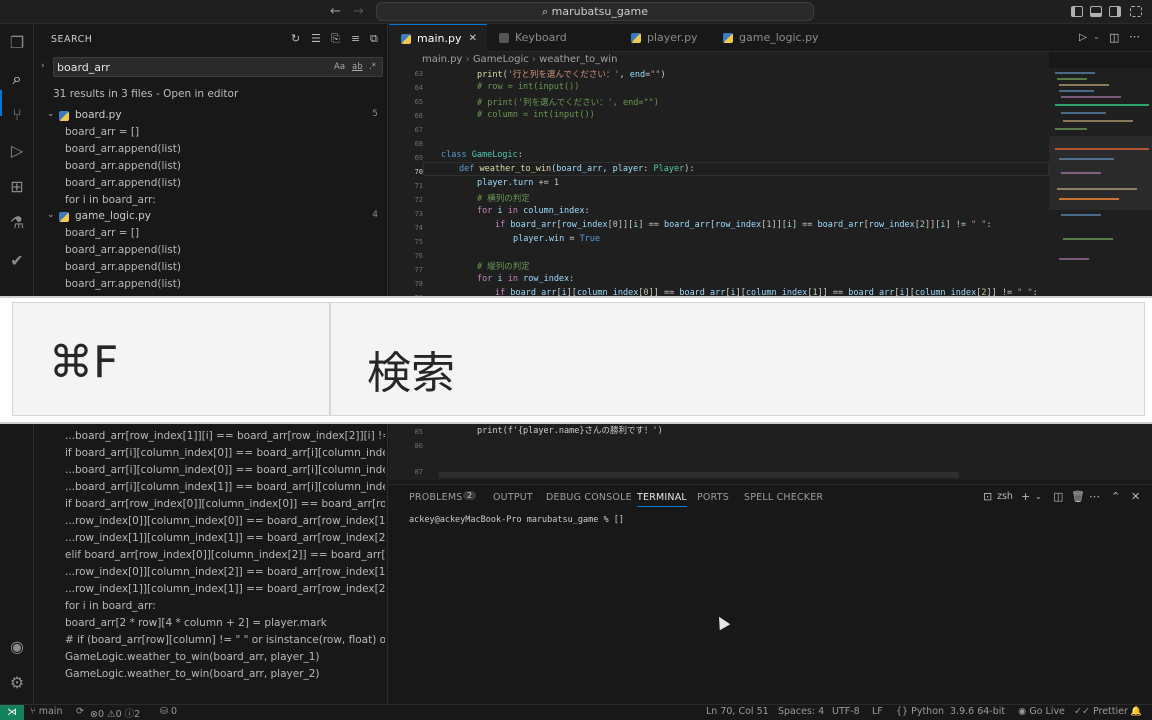 The image size is (1152, 720). I want to click on use-regex-icon: .*, so click(372, 67).